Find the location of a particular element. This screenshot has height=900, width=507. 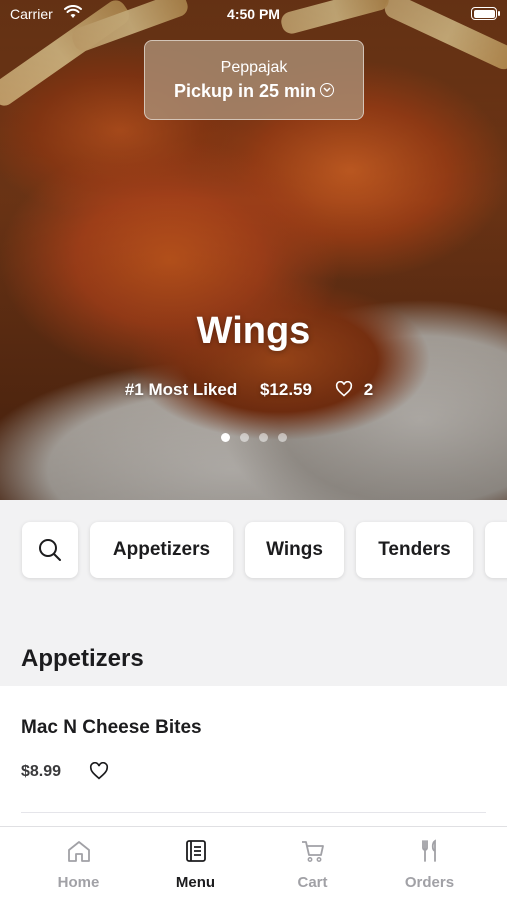

location-name: Peppajak is located at coordinates (254, 67).